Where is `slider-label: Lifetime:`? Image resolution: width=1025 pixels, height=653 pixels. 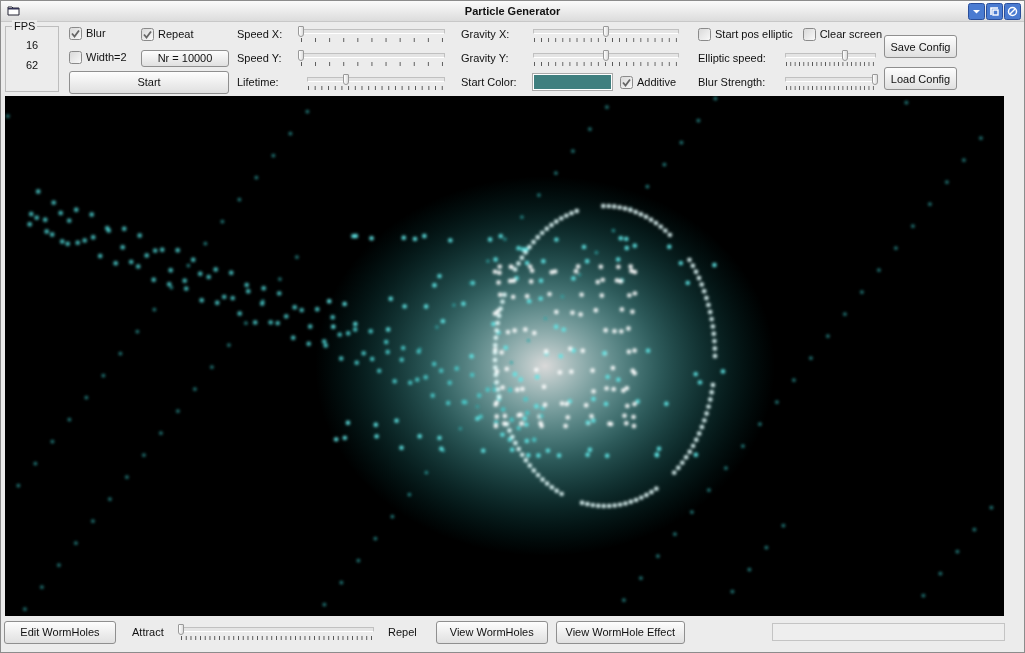 slider-label: Lifetime: is located at coordinates (258, 82).